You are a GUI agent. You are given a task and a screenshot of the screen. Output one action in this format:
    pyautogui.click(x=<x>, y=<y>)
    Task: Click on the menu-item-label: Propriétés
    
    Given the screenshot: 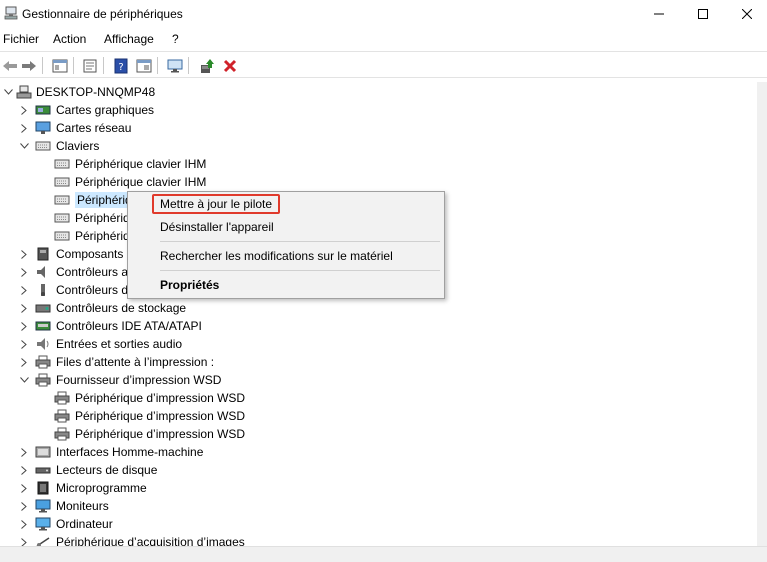 What is the action you would take?
    pyautogui.click(x=190, y=285)
    